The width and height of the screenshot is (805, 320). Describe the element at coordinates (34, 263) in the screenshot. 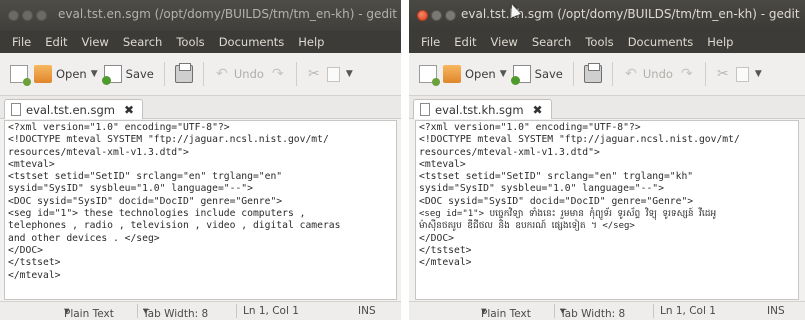

I see `code-line: </tstset>` at that location.